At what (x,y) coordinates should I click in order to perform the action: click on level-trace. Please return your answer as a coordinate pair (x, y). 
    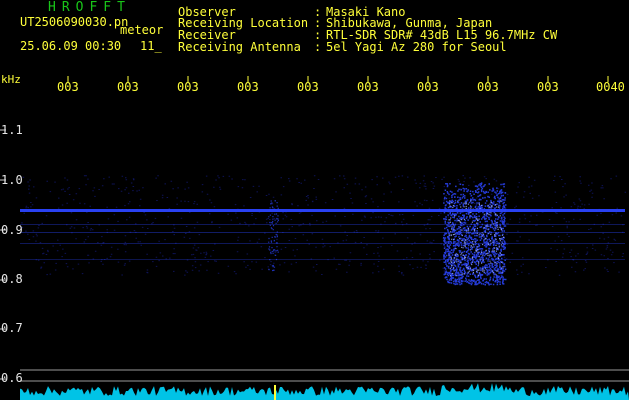
    Looking at the image, I should click on (324, 391).